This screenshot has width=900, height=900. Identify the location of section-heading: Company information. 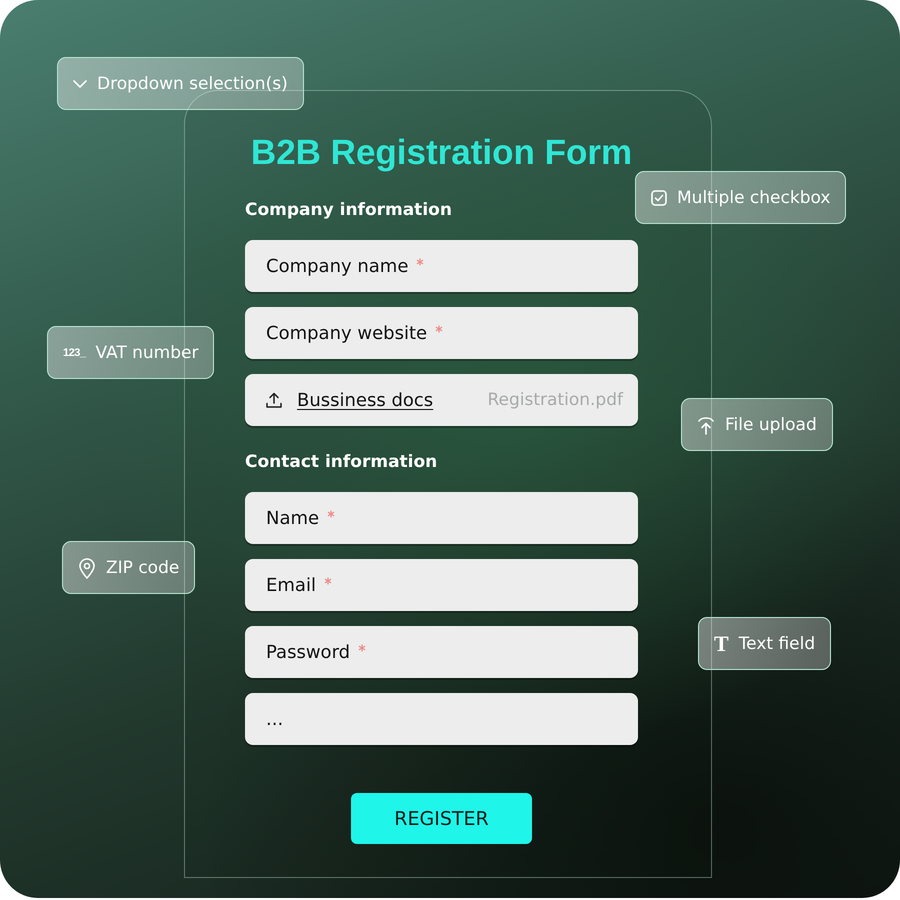
(348, 210).